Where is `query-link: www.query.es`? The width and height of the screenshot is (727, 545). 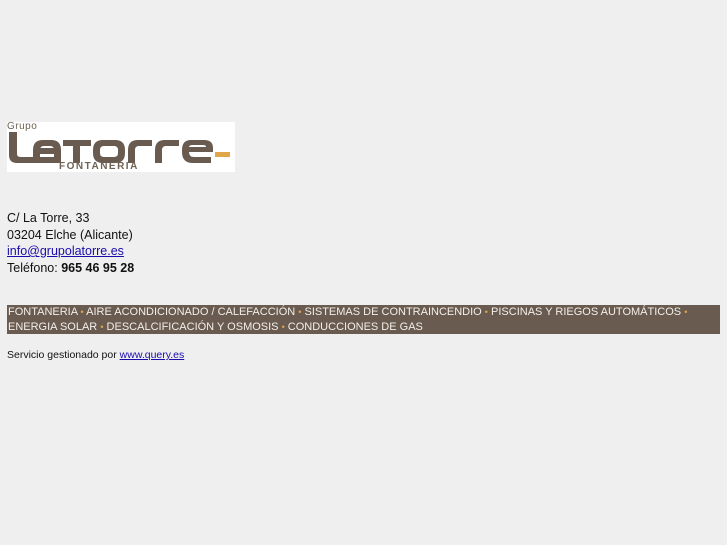 query-link: www.query.es is located at coordinates (152, 355).